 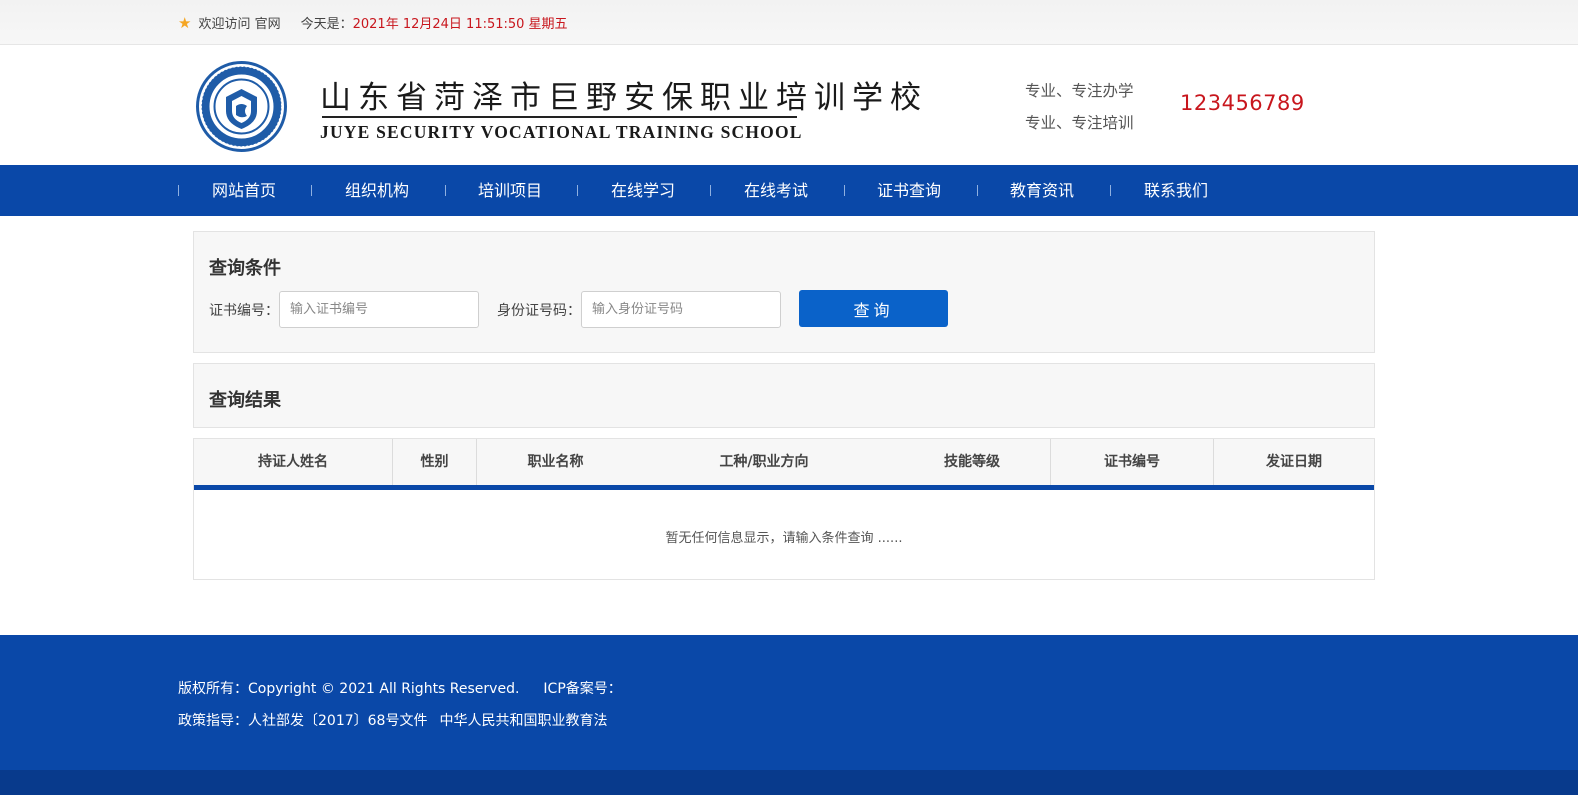 I want to click on nav-item-contact-us: 联系我们, so click(x=1176, y=190).